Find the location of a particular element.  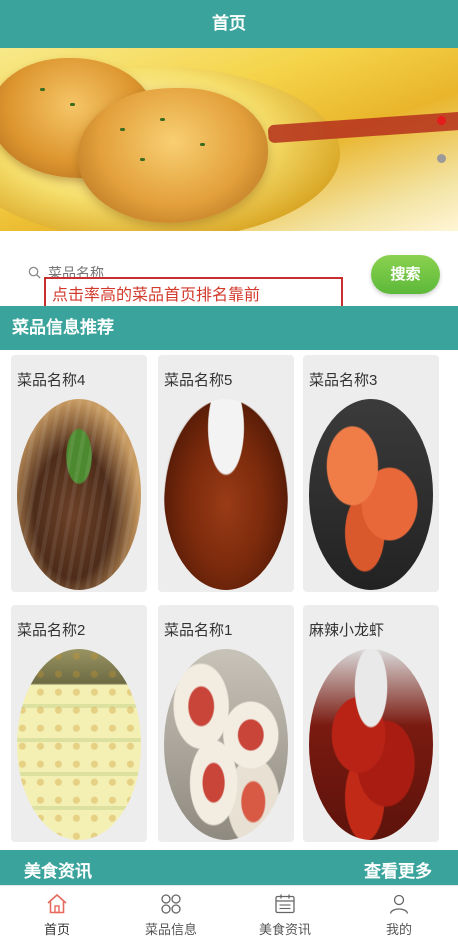

tab-home: 首页 is located at coordinates (57, 913).